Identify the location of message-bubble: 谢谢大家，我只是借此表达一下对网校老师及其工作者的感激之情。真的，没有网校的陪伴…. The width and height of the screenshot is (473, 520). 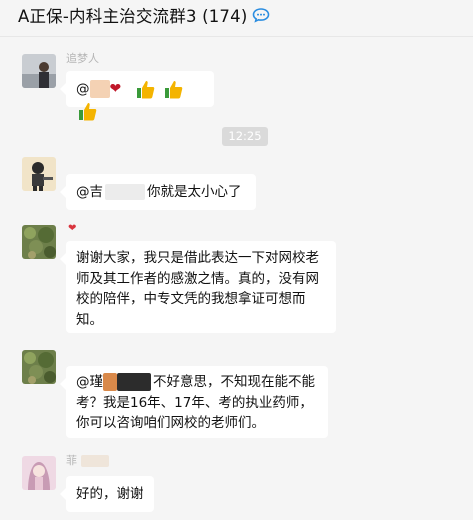
(198, 287).